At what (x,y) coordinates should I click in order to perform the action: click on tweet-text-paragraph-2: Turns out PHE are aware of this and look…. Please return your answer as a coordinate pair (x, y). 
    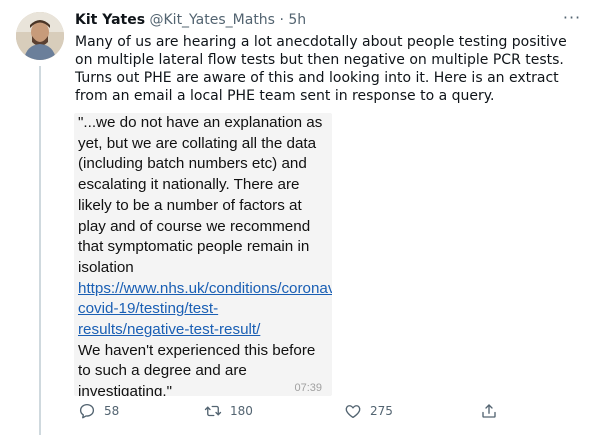
    Looking at the image, I should click on (317, 87).